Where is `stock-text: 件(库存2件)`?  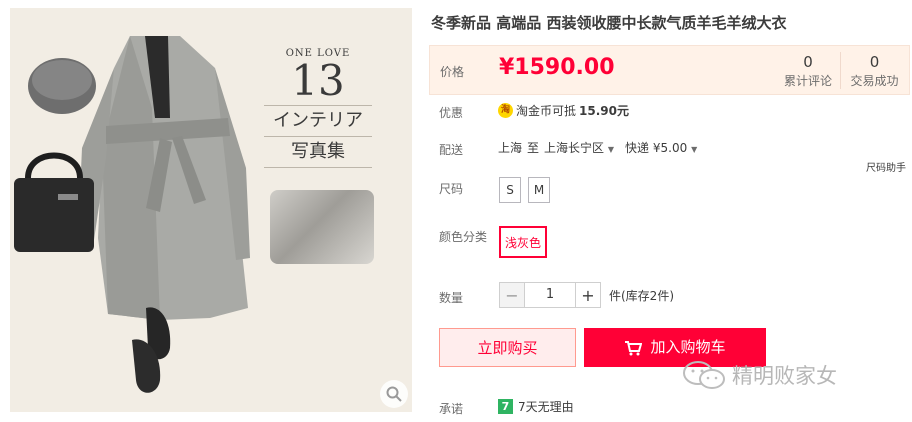
stock-text: 件(库存2件) is located at coordinates (641, 295).